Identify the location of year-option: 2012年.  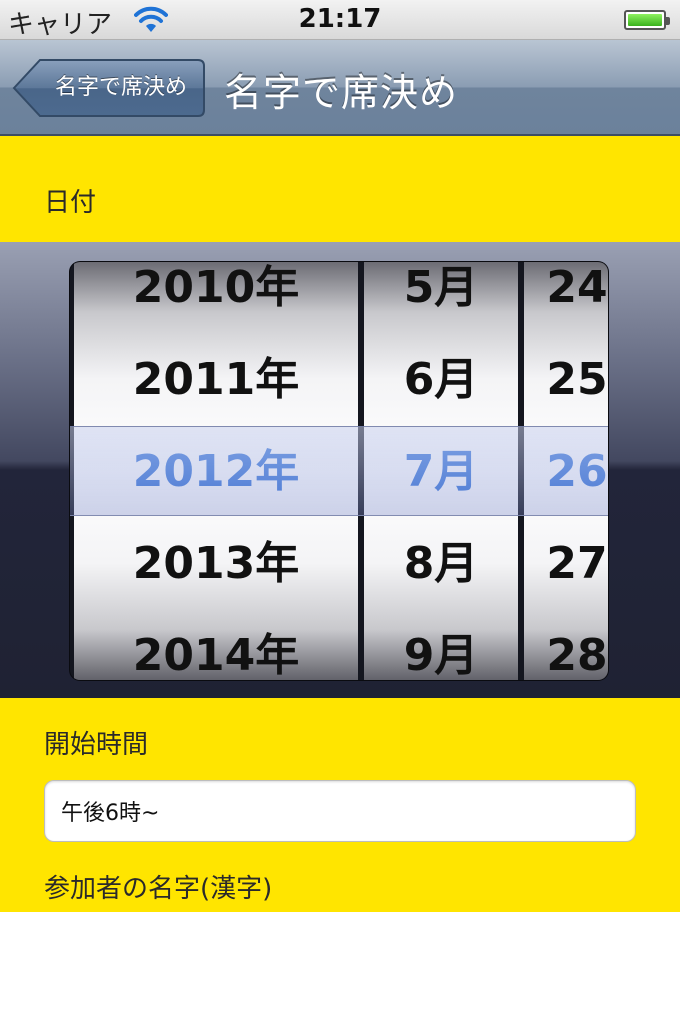
(216, 472).